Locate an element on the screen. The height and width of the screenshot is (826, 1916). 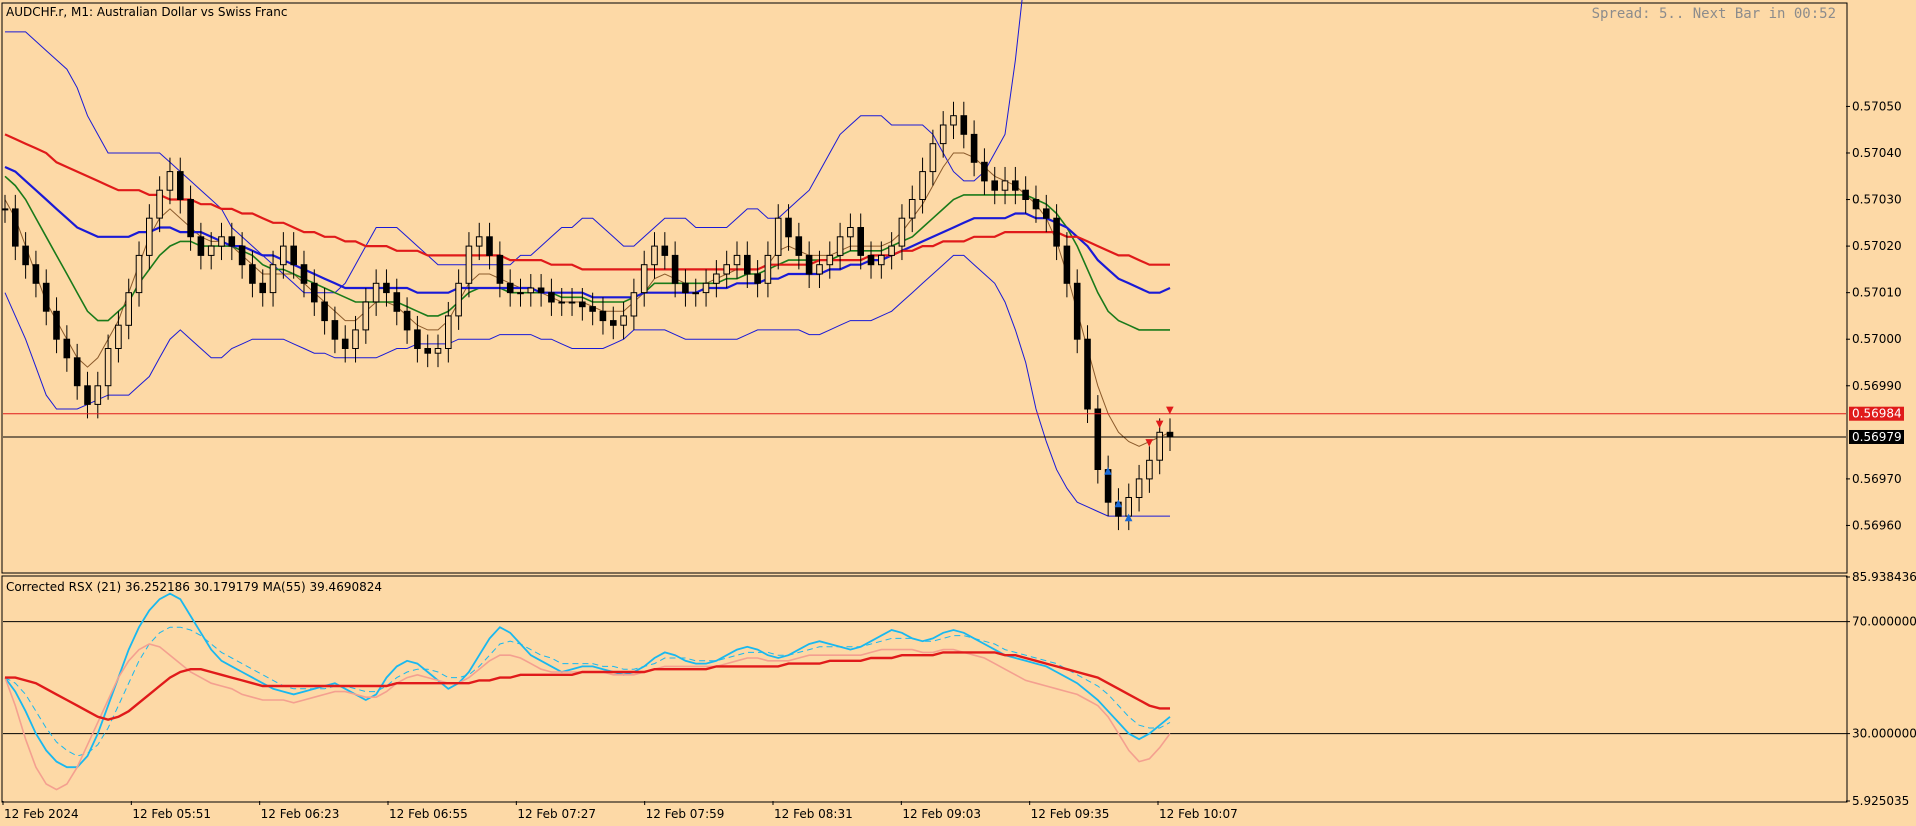
time-axis-label: 12 Feb 07:59 is located at coordinates (685, 814).